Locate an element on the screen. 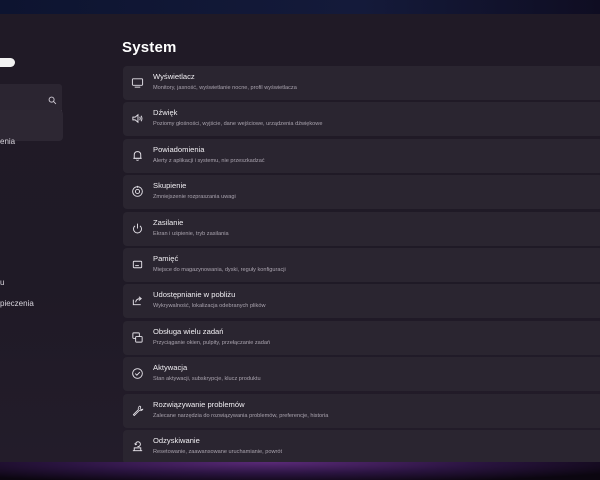  setting-label: Obsługa wielu zadań is located at coordinates (188, 331).